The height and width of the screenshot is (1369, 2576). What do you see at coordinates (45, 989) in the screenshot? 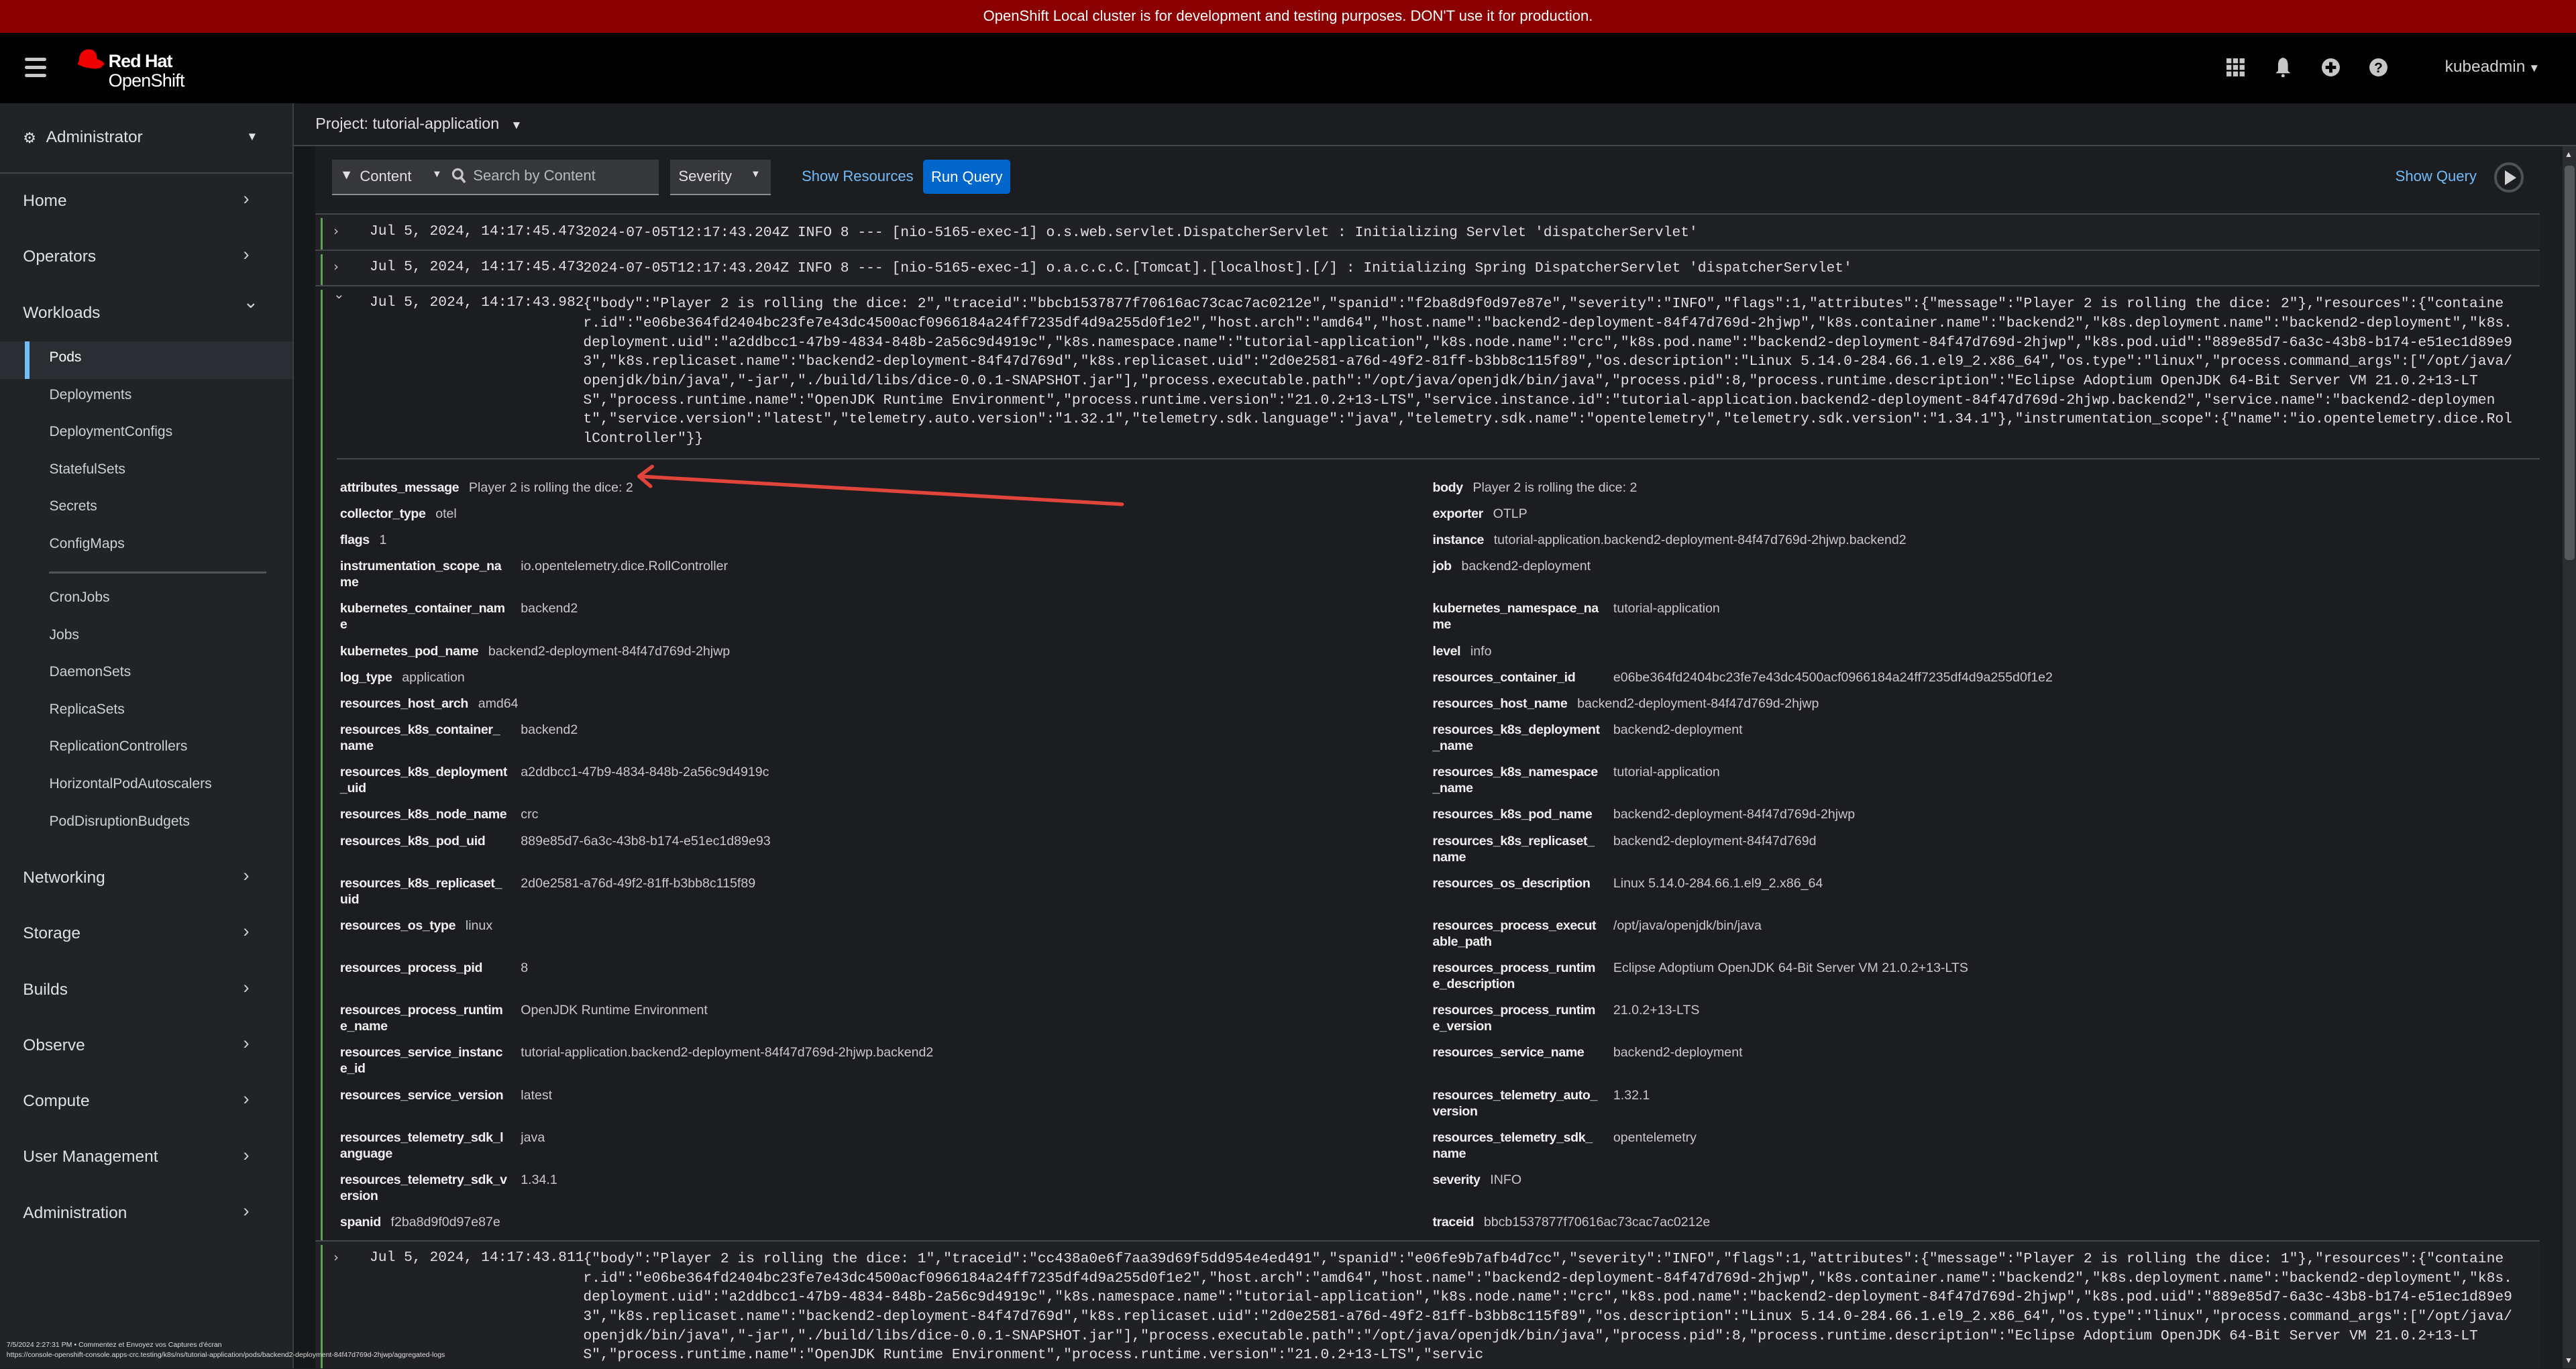
I see `sidebar-section-label: Builds` at bounding box center [45, 989].